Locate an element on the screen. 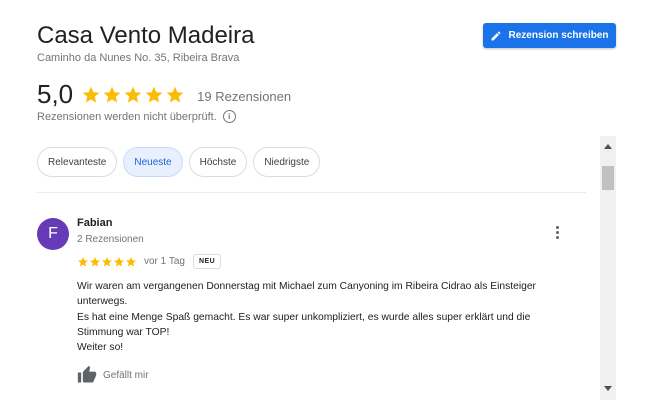  review-stars is located at coordinates (107, 262).